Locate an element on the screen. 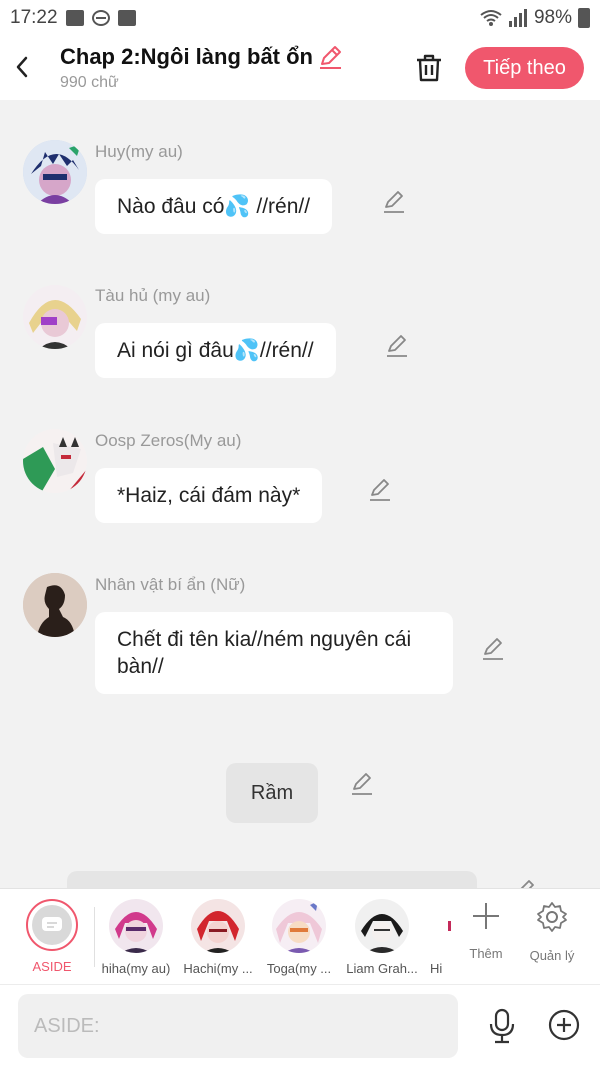 Image resolution: width=600 pixels, height=1067 pixels. gear-icon is located at coordinates (552, 917).